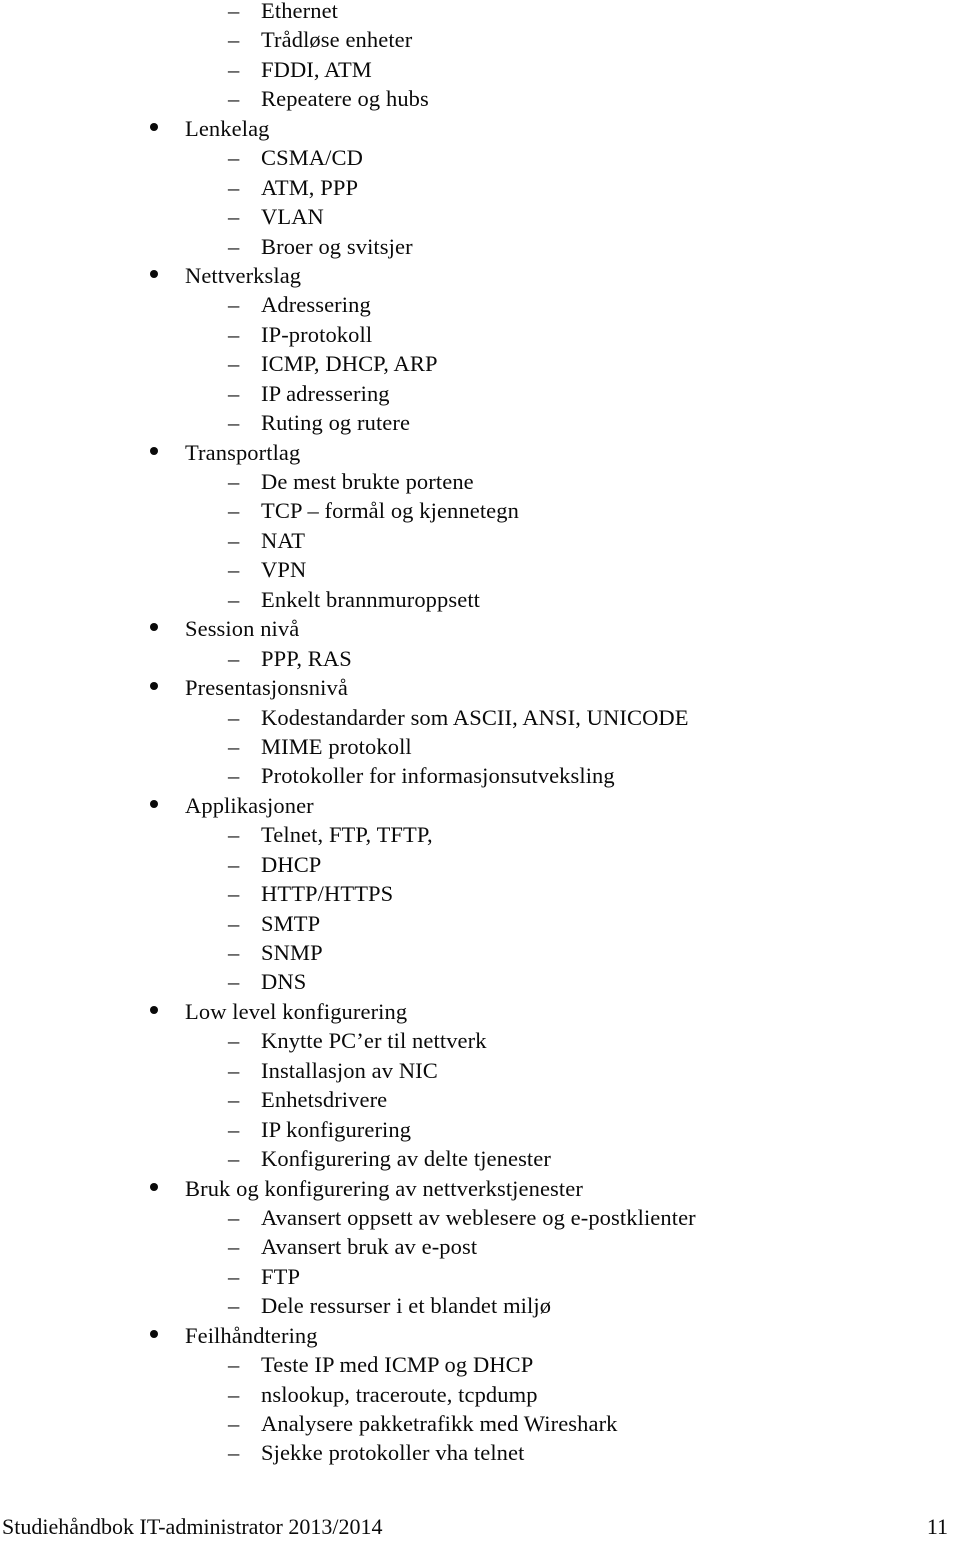 This screenshot has height=1558, width=960. What do you see at coordinates (300, 11) in the screenshot?
I see `outline-item-label: Ethernet` at bounding box center [300, 11].